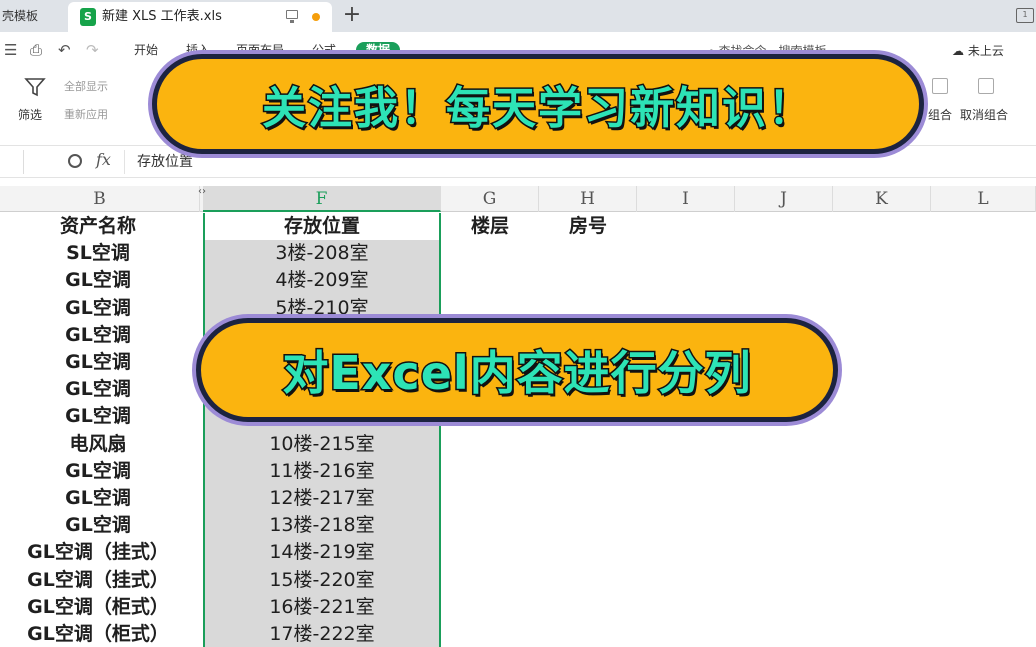 The width and height of the screenshot is (1036, 647). Describe the element at coordinates (322, 498) in the screenshot. I see `cell-location: 12楼-217室` at that location.